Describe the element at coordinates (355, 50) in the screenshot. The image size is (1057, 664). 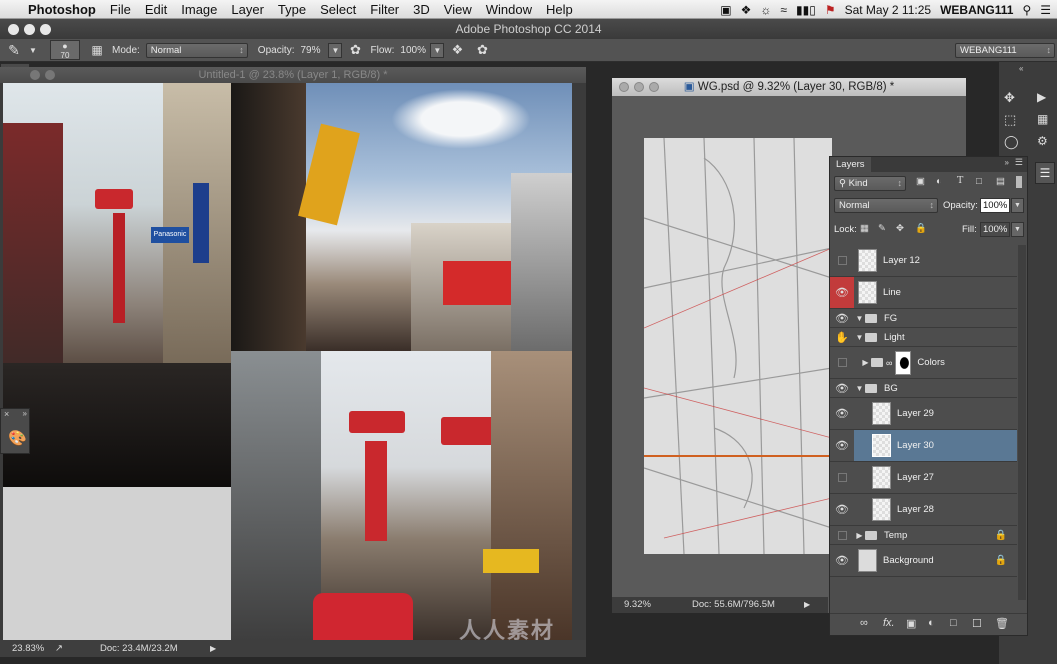
I see `pressure-opacity-icon: ✿` at that location.